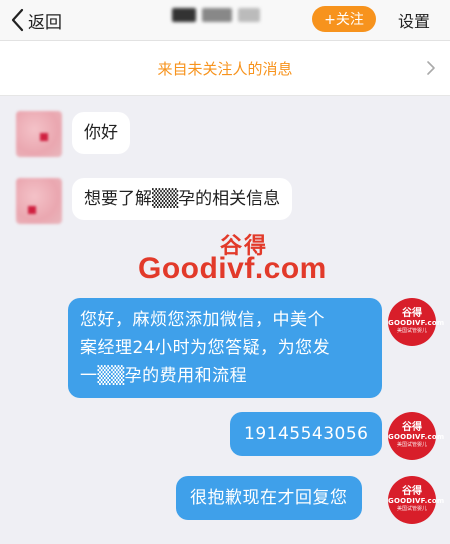 The height and width of the screenshot is (544, 450). Describe the element at coordinates (216, 15) in the screenshot. I see `chat-title-redacted` at that location.